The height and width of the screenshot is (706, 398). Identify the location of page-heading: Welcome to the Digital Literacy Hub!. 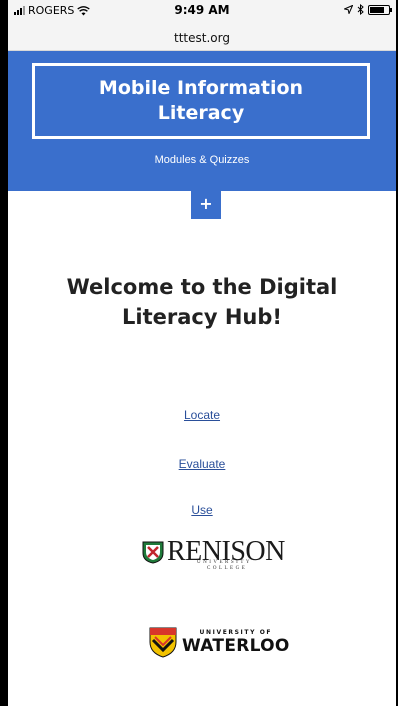
(202, 302).